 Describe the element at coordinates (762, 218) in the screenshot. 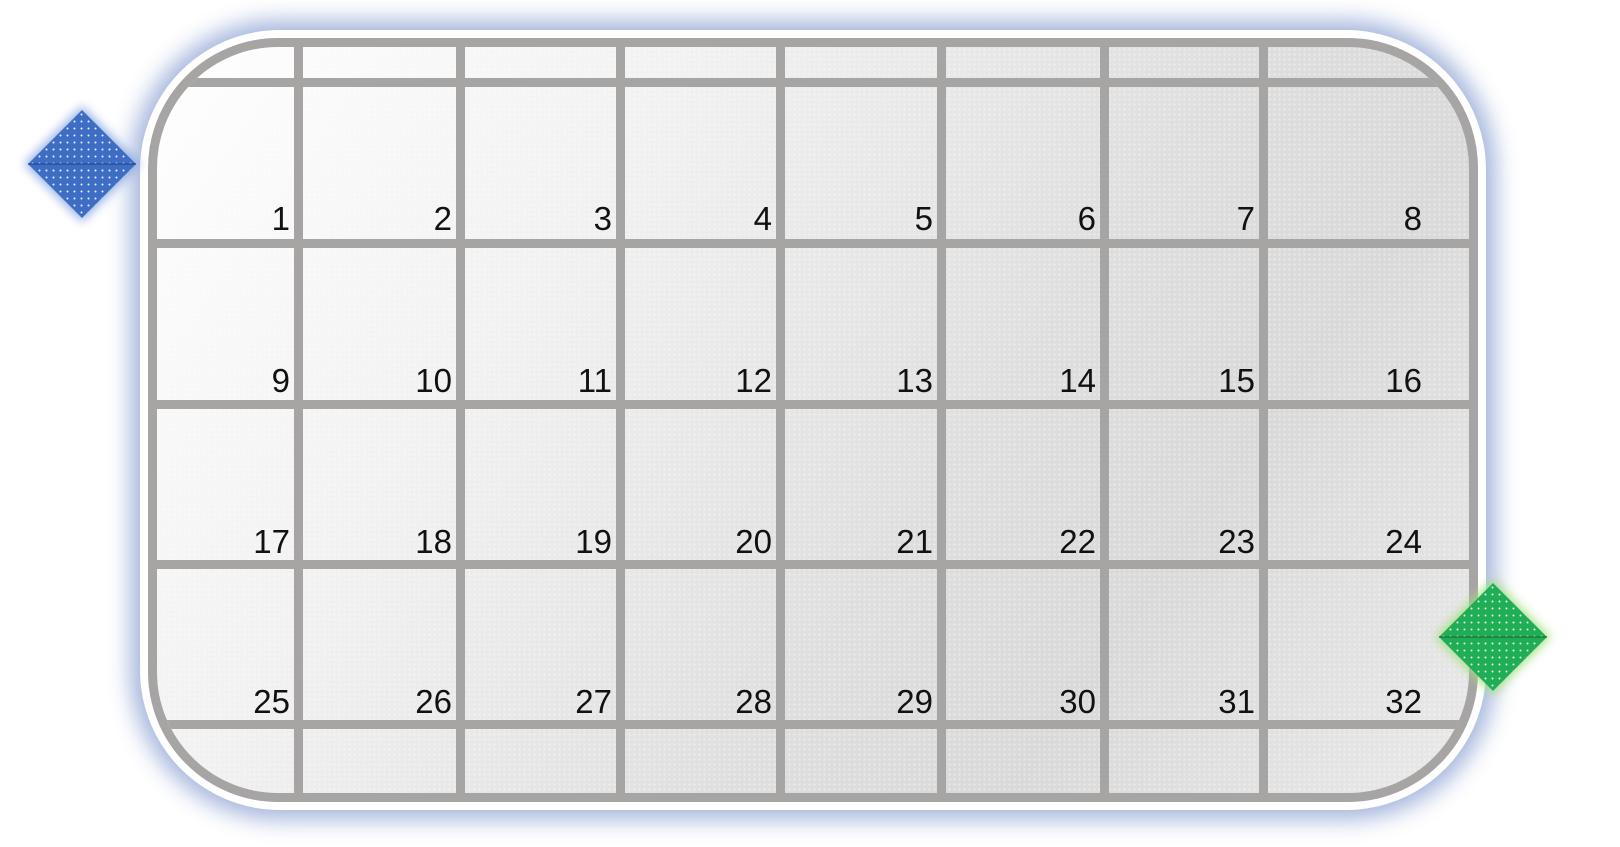

I see `well-number-label: 4` at that location.